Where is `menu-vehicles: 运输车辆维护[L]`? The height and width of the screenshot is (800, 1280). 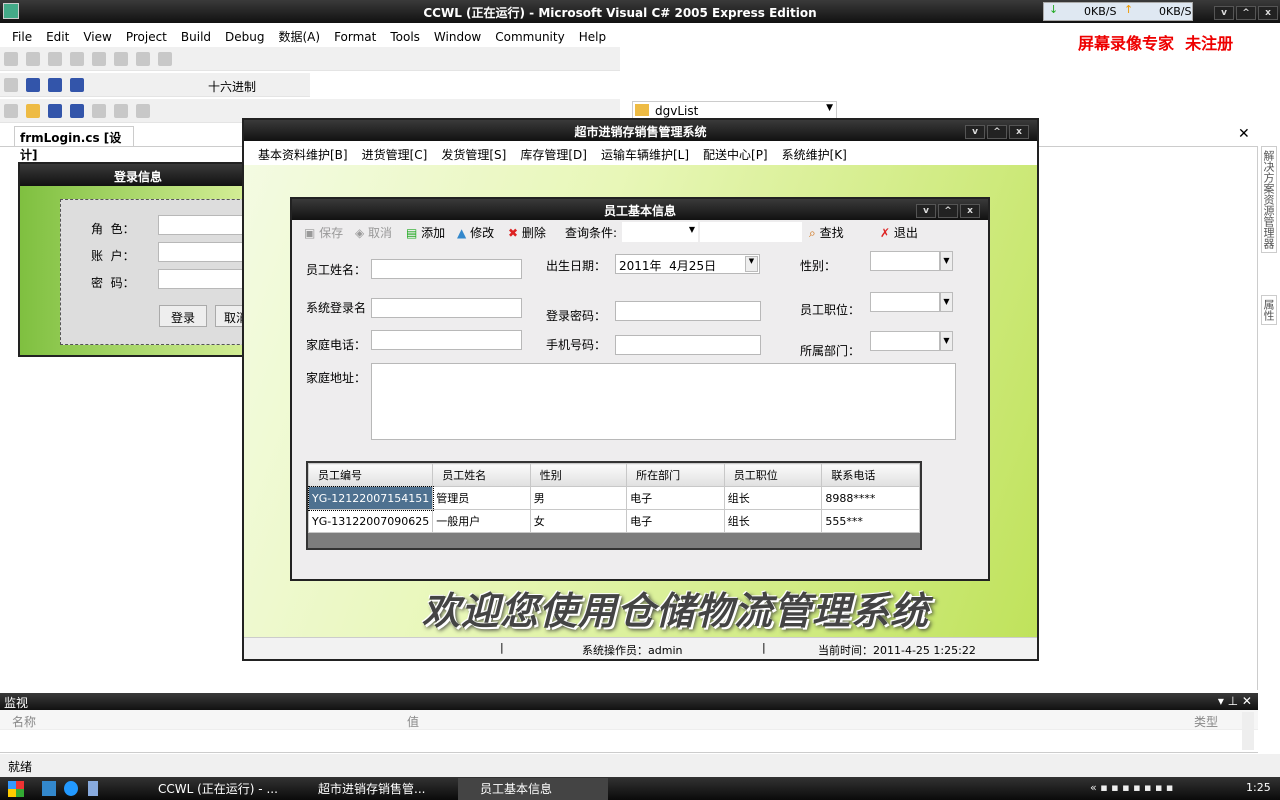 menu-vehicles: 运输车辆维护[L] is located at coordinates (645, 155).